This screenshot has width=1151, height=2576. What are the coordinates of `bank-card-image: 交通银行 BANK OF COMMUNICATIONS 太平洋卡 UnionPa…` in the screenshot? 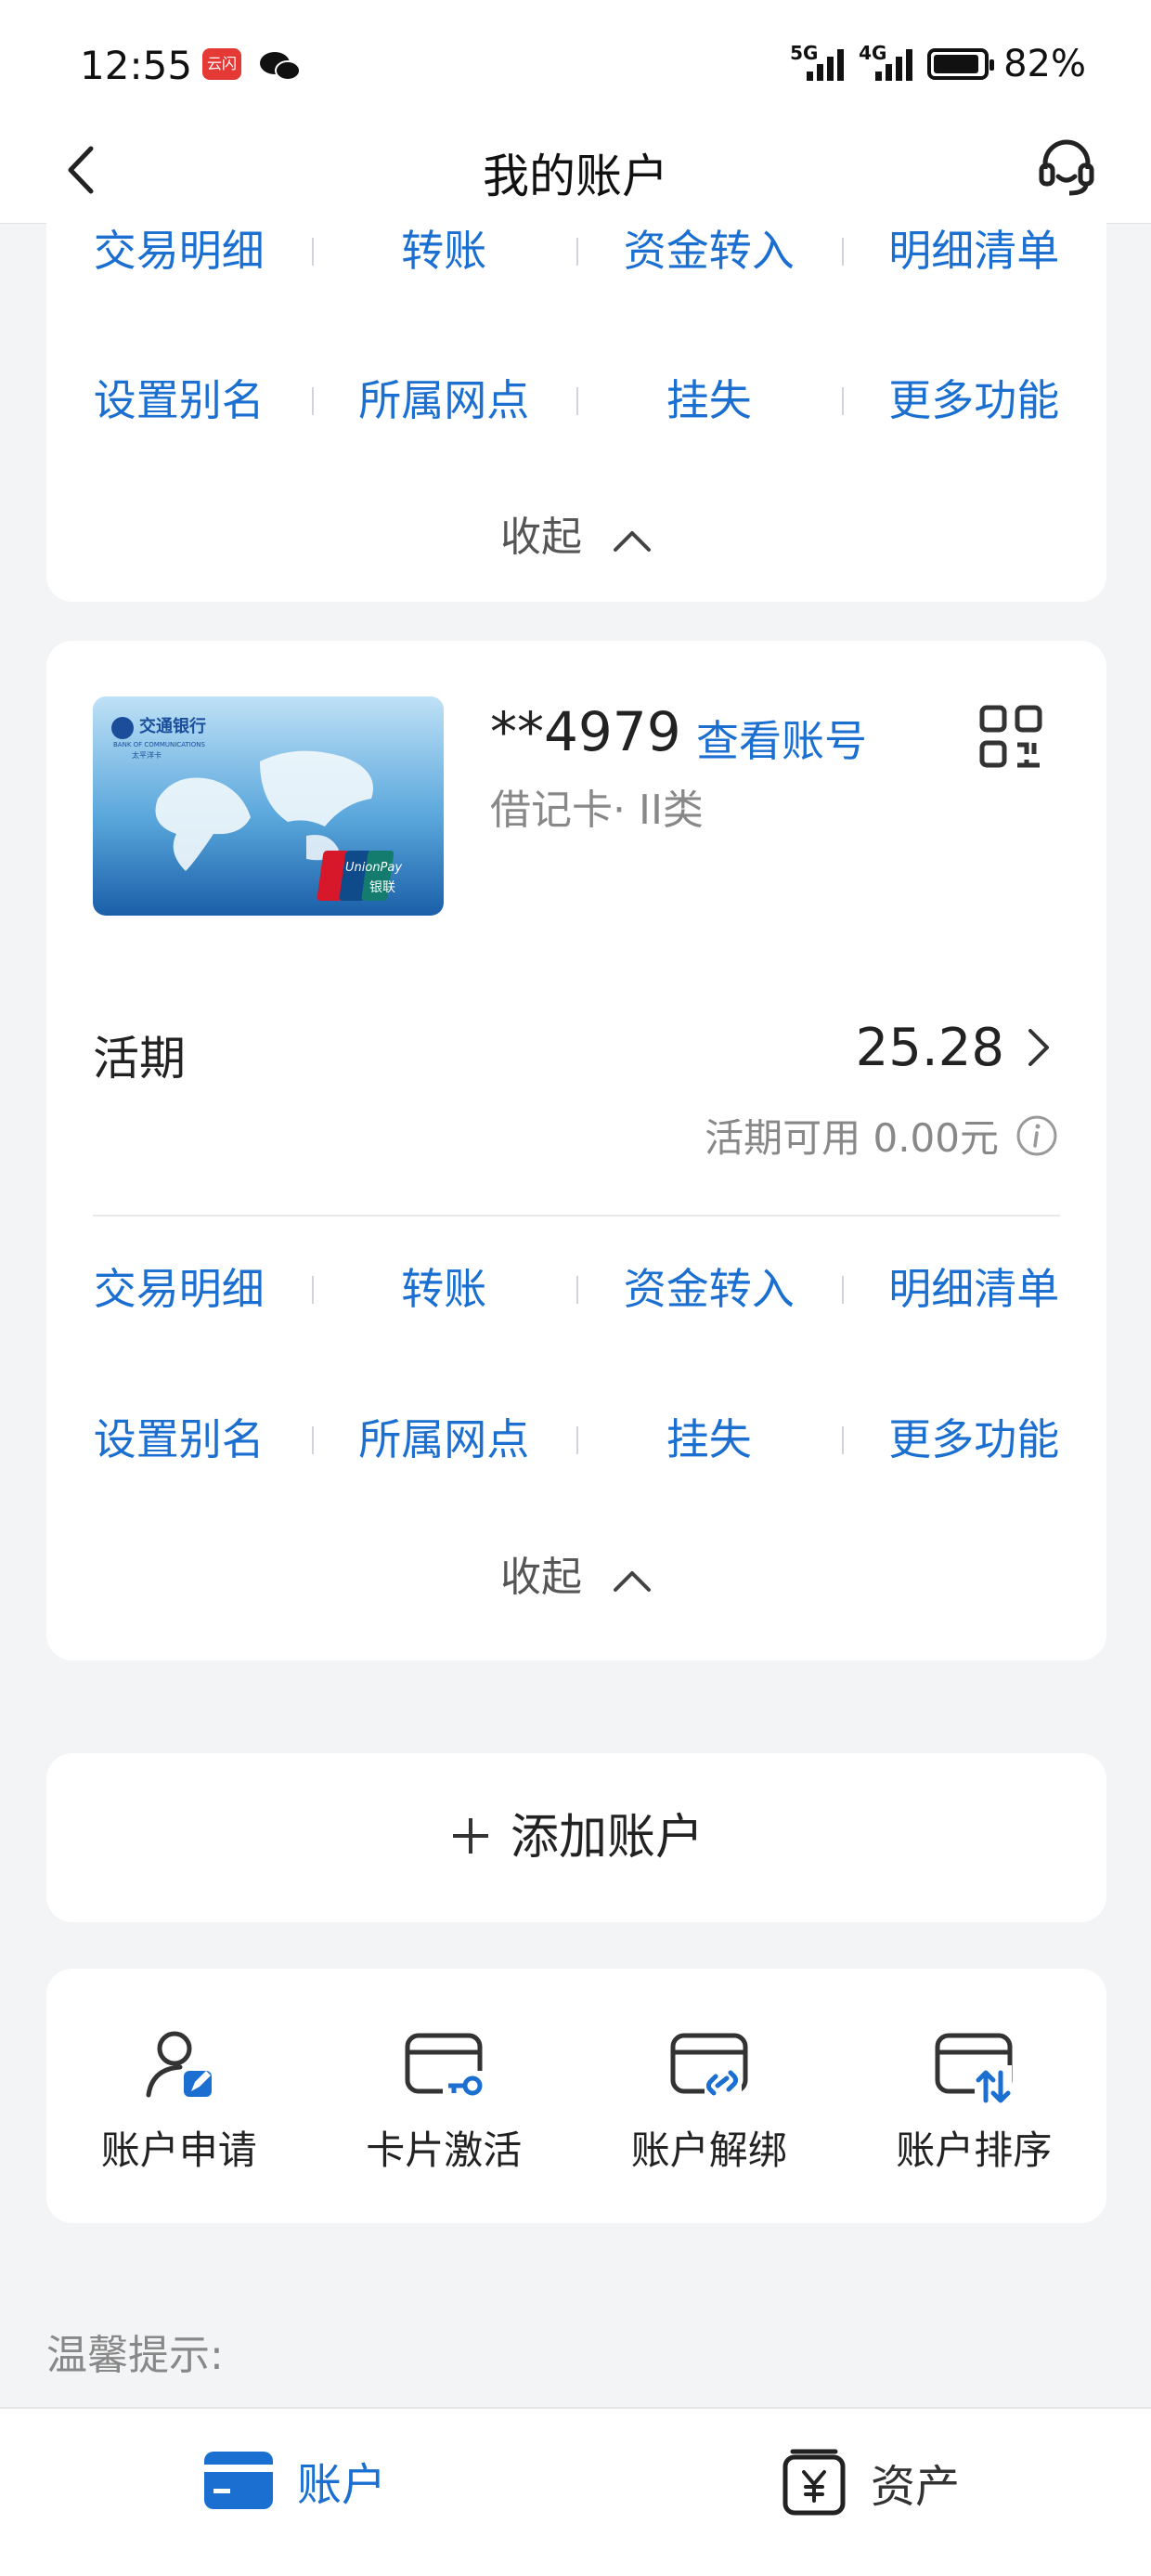 It's located at (269, 806).